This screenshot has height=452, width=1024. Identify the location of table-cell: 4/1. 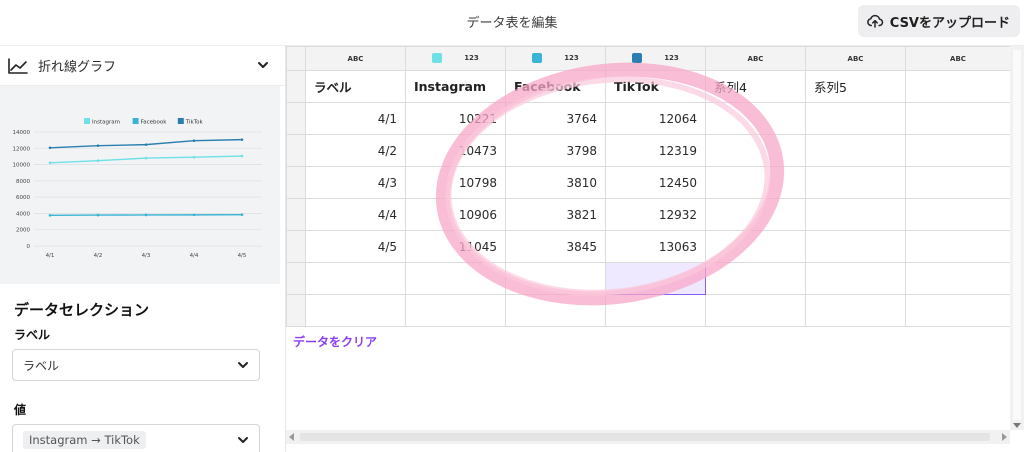
(355, 118).